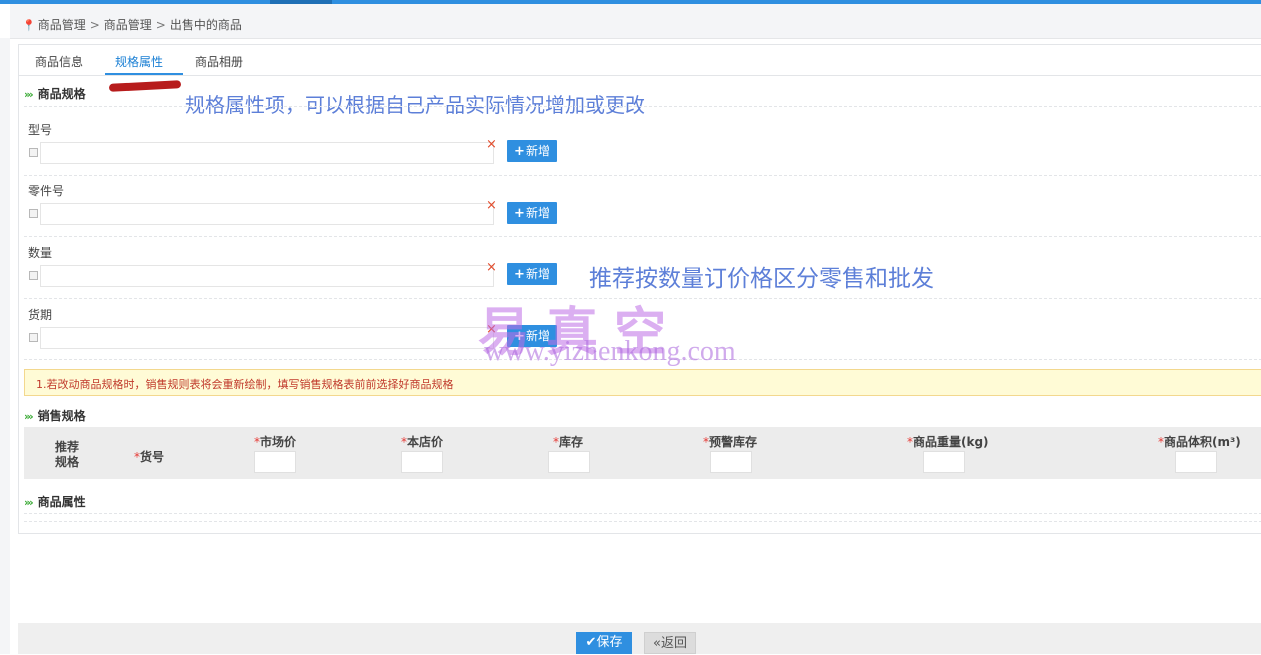 Image resolution: width=1261 pixels, height=655 pixels. I want to click on tab-product-album: 商品相册, so click(219, 61).